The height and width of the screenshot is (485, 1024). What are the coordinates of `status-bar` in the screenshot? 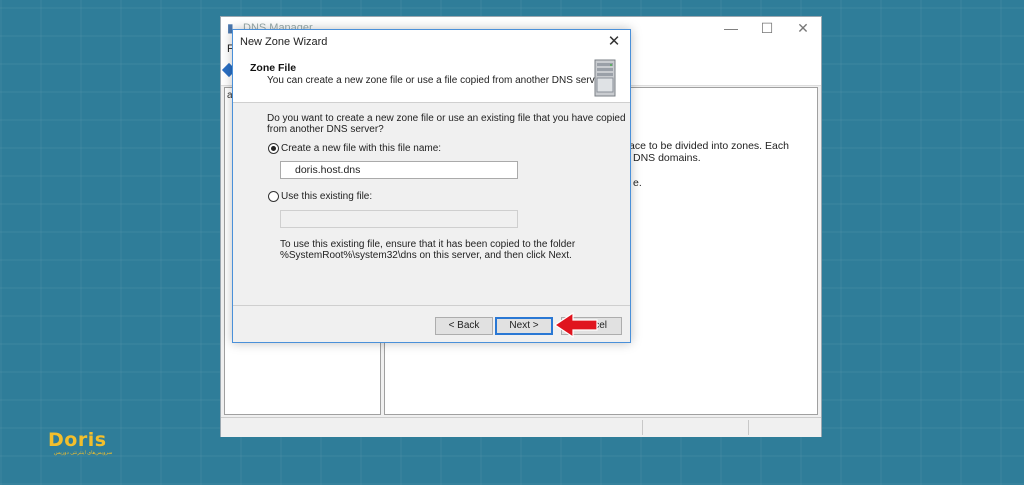 It's located at (521, 427).